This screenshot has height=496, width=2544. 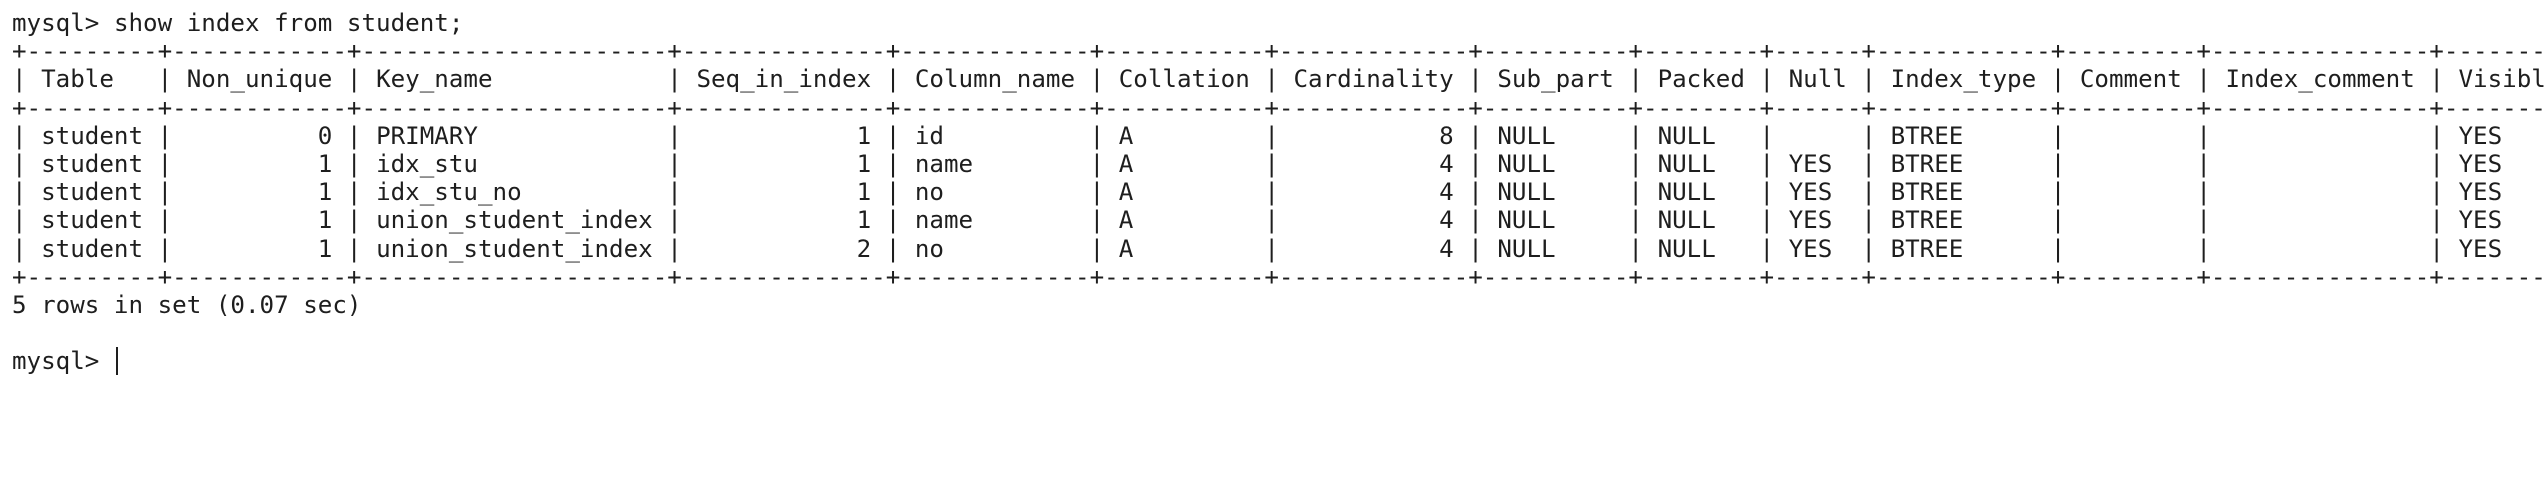 I want to click on result-summary: 5 rows in set (0.07 sec), so click(x=187, y=304).